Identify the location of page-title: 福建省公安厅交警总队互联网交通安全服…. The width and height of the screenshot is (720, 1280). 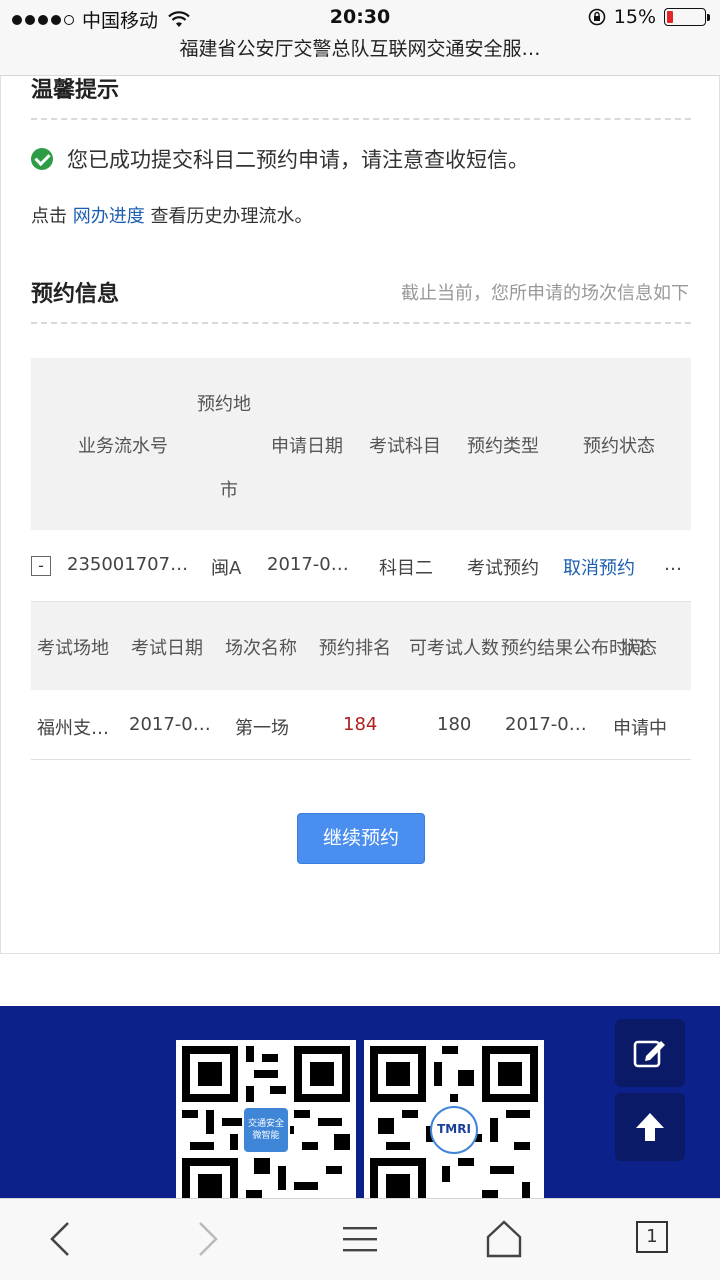
(360, 49).